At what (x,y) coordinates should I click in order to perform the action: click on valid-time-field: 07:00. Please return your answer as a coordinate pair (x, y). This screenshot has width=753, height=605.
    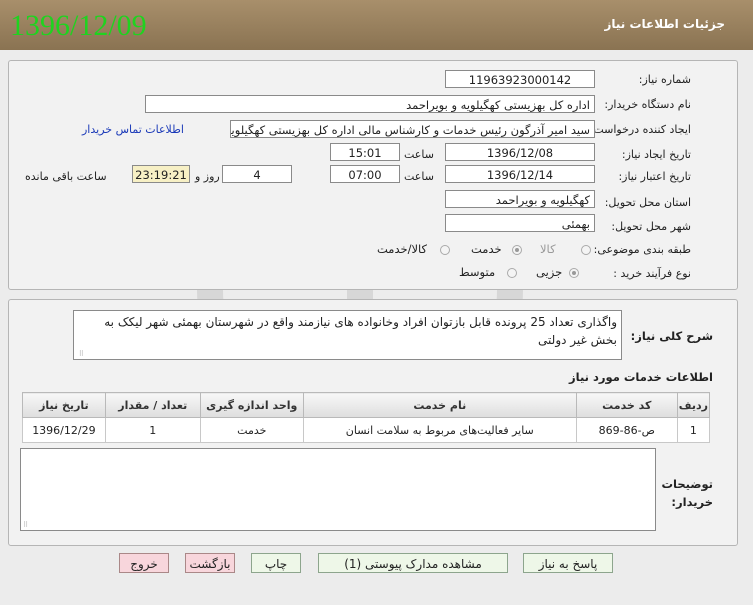
    Looking at the image, I should click on (365, 174).